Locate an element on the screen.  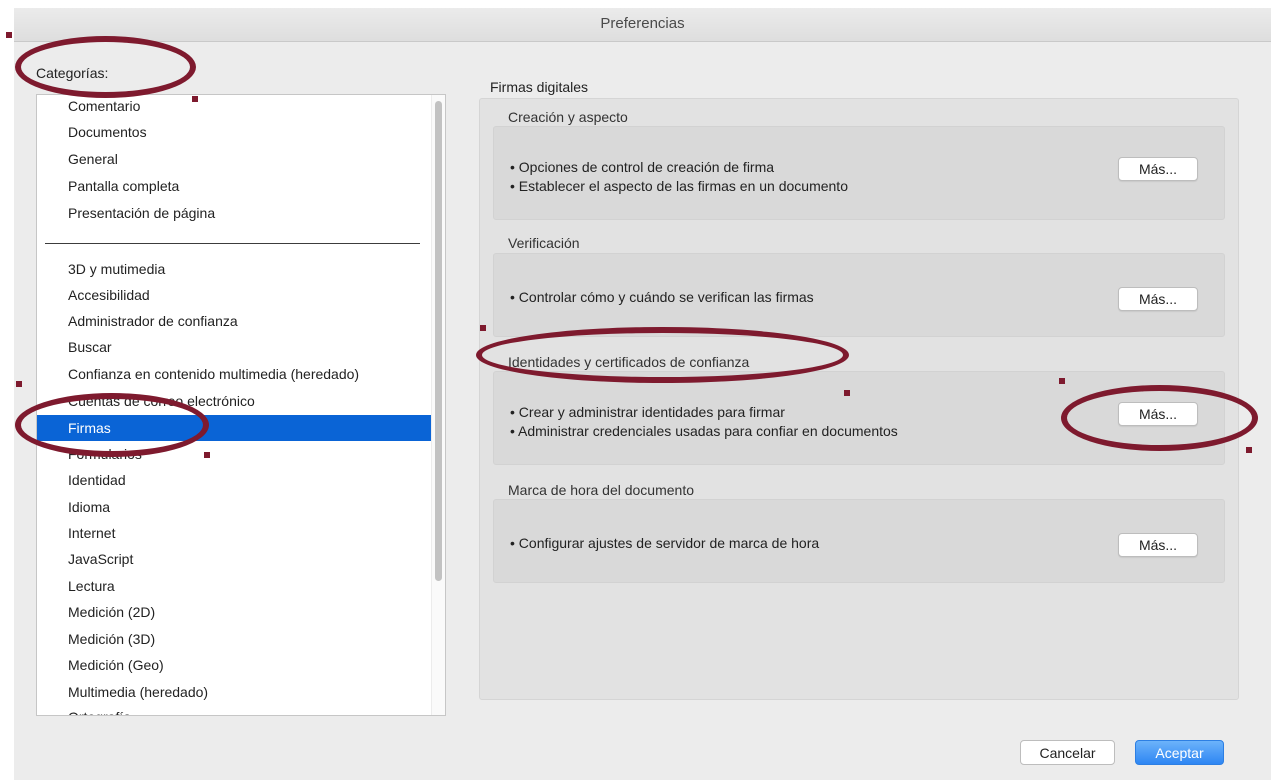
section-title-marca-hora: Marca de hora del documento is located at coordinates (601, 490).